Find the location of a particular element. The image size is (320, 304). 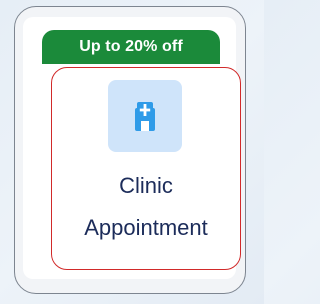

offer-badge-text: Up to 20% off is located at coordinates (131, 46).